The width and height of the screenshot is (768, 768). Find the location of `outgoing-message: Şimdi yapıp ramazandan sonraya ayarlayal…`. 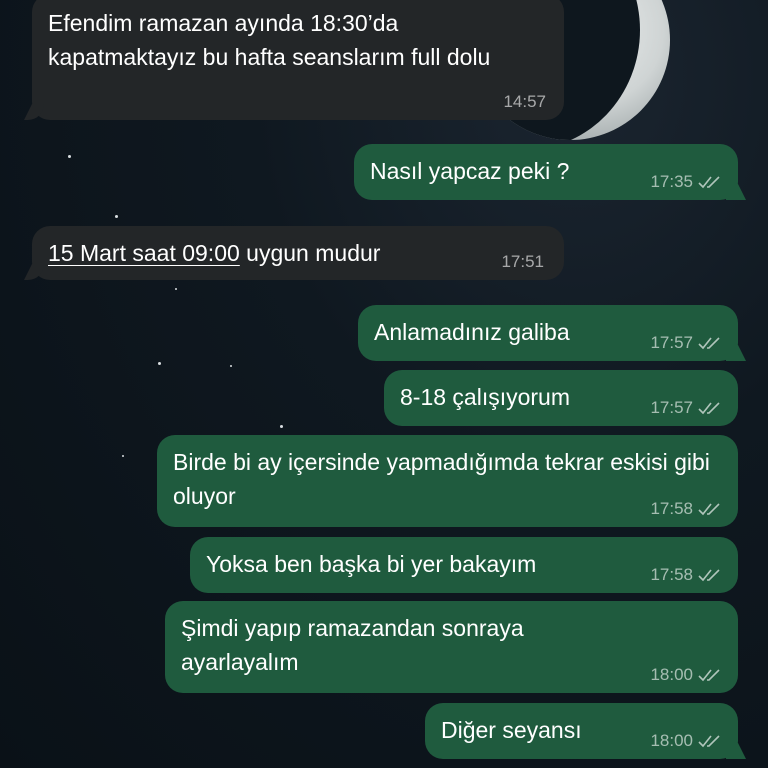

outgoing-message: Şimdi yapıp ramazandan sonraya ayarlayal… is located at coordinates (451, 647).